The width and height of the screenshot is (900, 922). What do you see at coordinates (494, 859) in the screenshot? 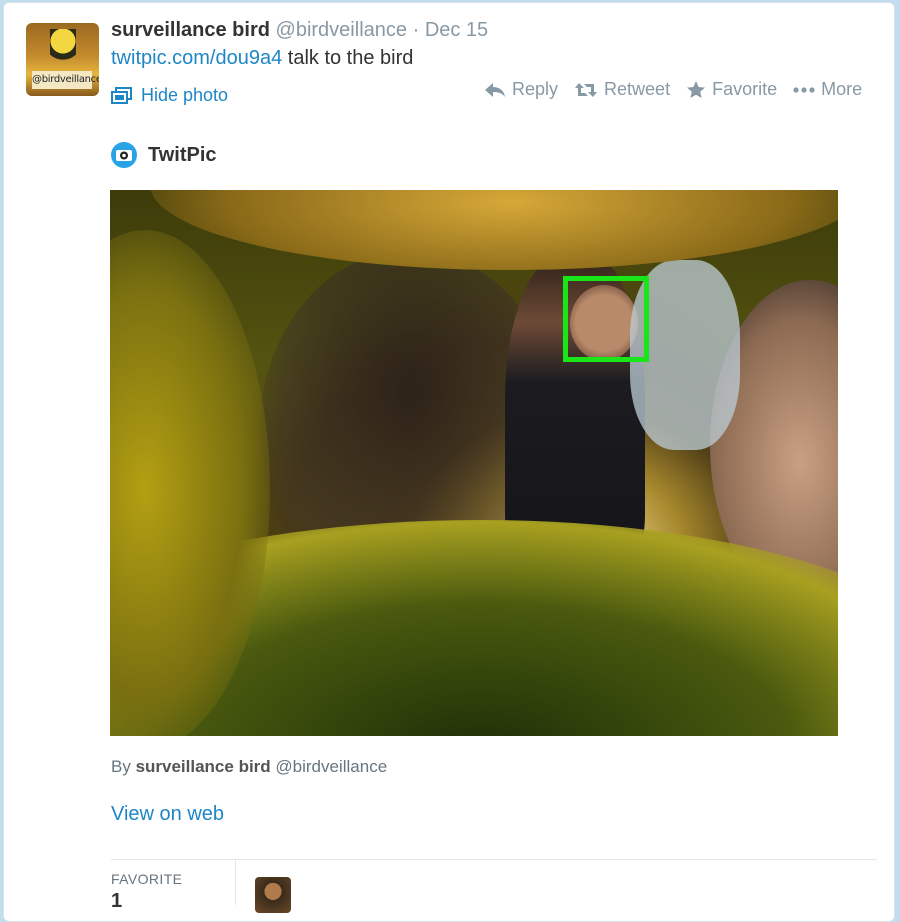
I see `stats-divider` at bounding box center [494, 859].